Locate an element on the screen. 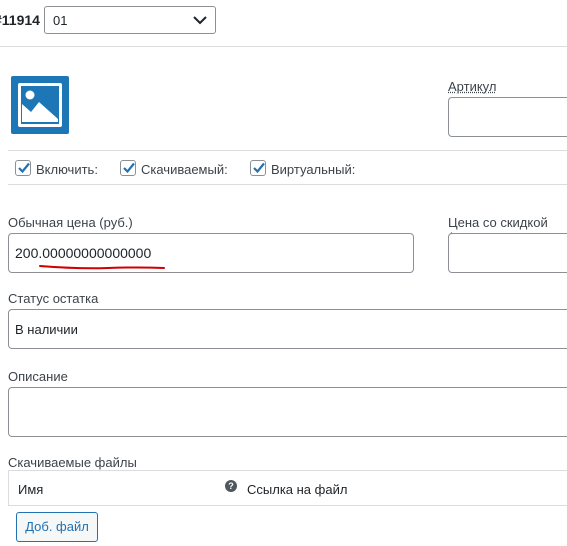 This screenshot has height=546, width=567. variation-image-upload is located at coordinates (40, 105).